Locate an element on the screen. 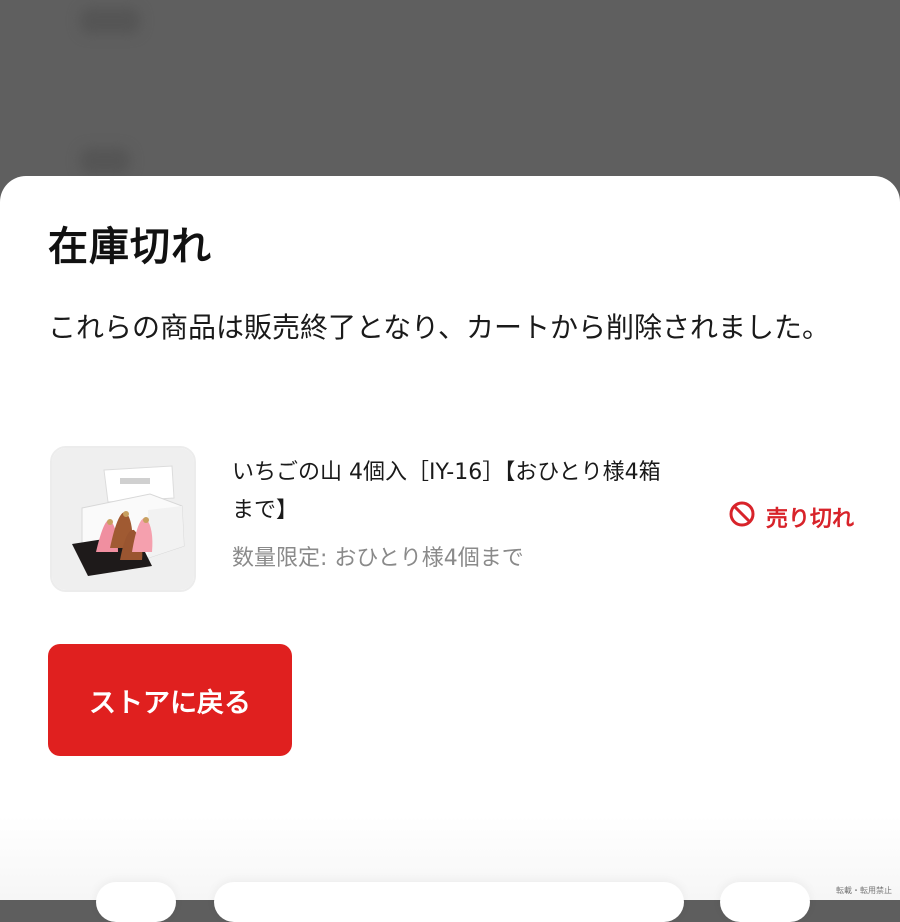 The image size is (900, 922). back-to-store-button: ストアに戻る is located at coordinates (170, 700).